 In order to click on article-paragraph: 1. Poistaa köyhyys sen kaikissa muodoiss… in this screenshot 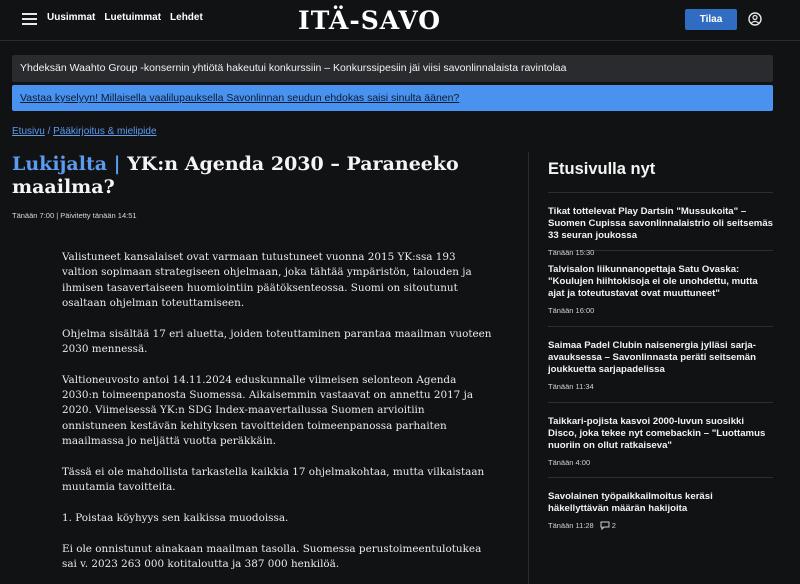, I will do `click(175, 517)`.